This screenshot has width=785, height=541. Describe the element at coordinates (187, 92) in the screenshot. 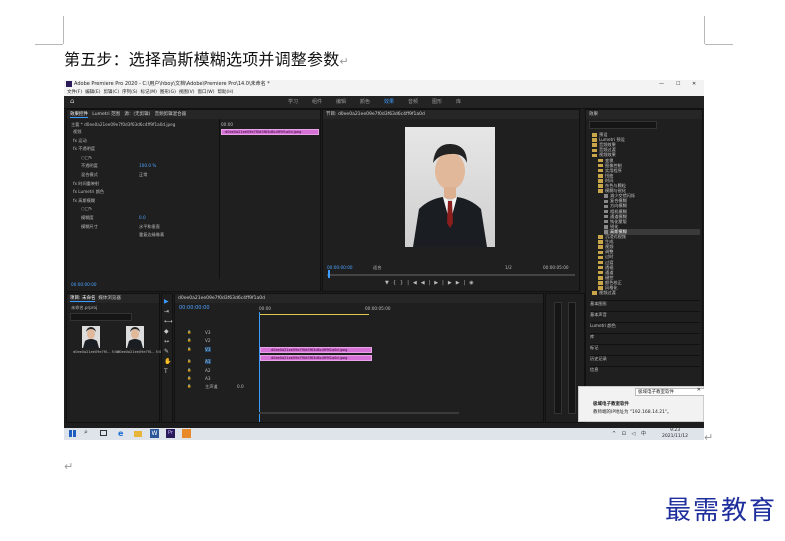

I see `menu-view: 视图(V)` at that location.